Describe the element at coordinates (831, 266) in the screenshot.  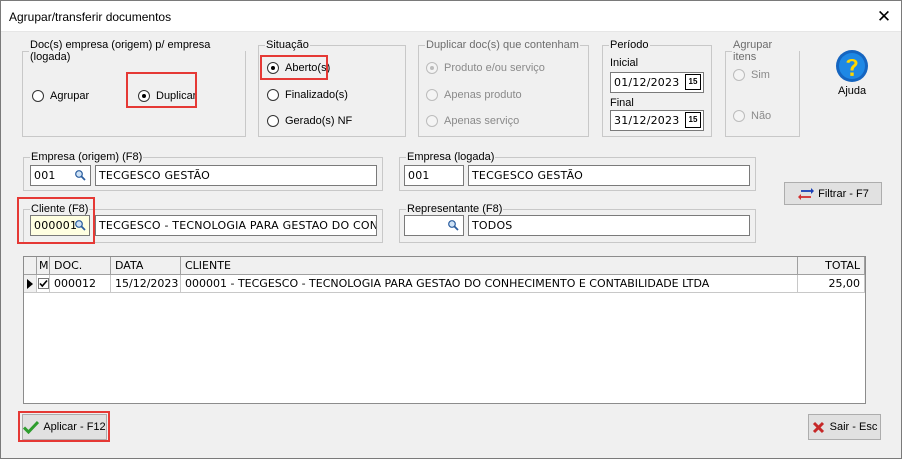
I see `grid-col-total: TOTAL` at that location.